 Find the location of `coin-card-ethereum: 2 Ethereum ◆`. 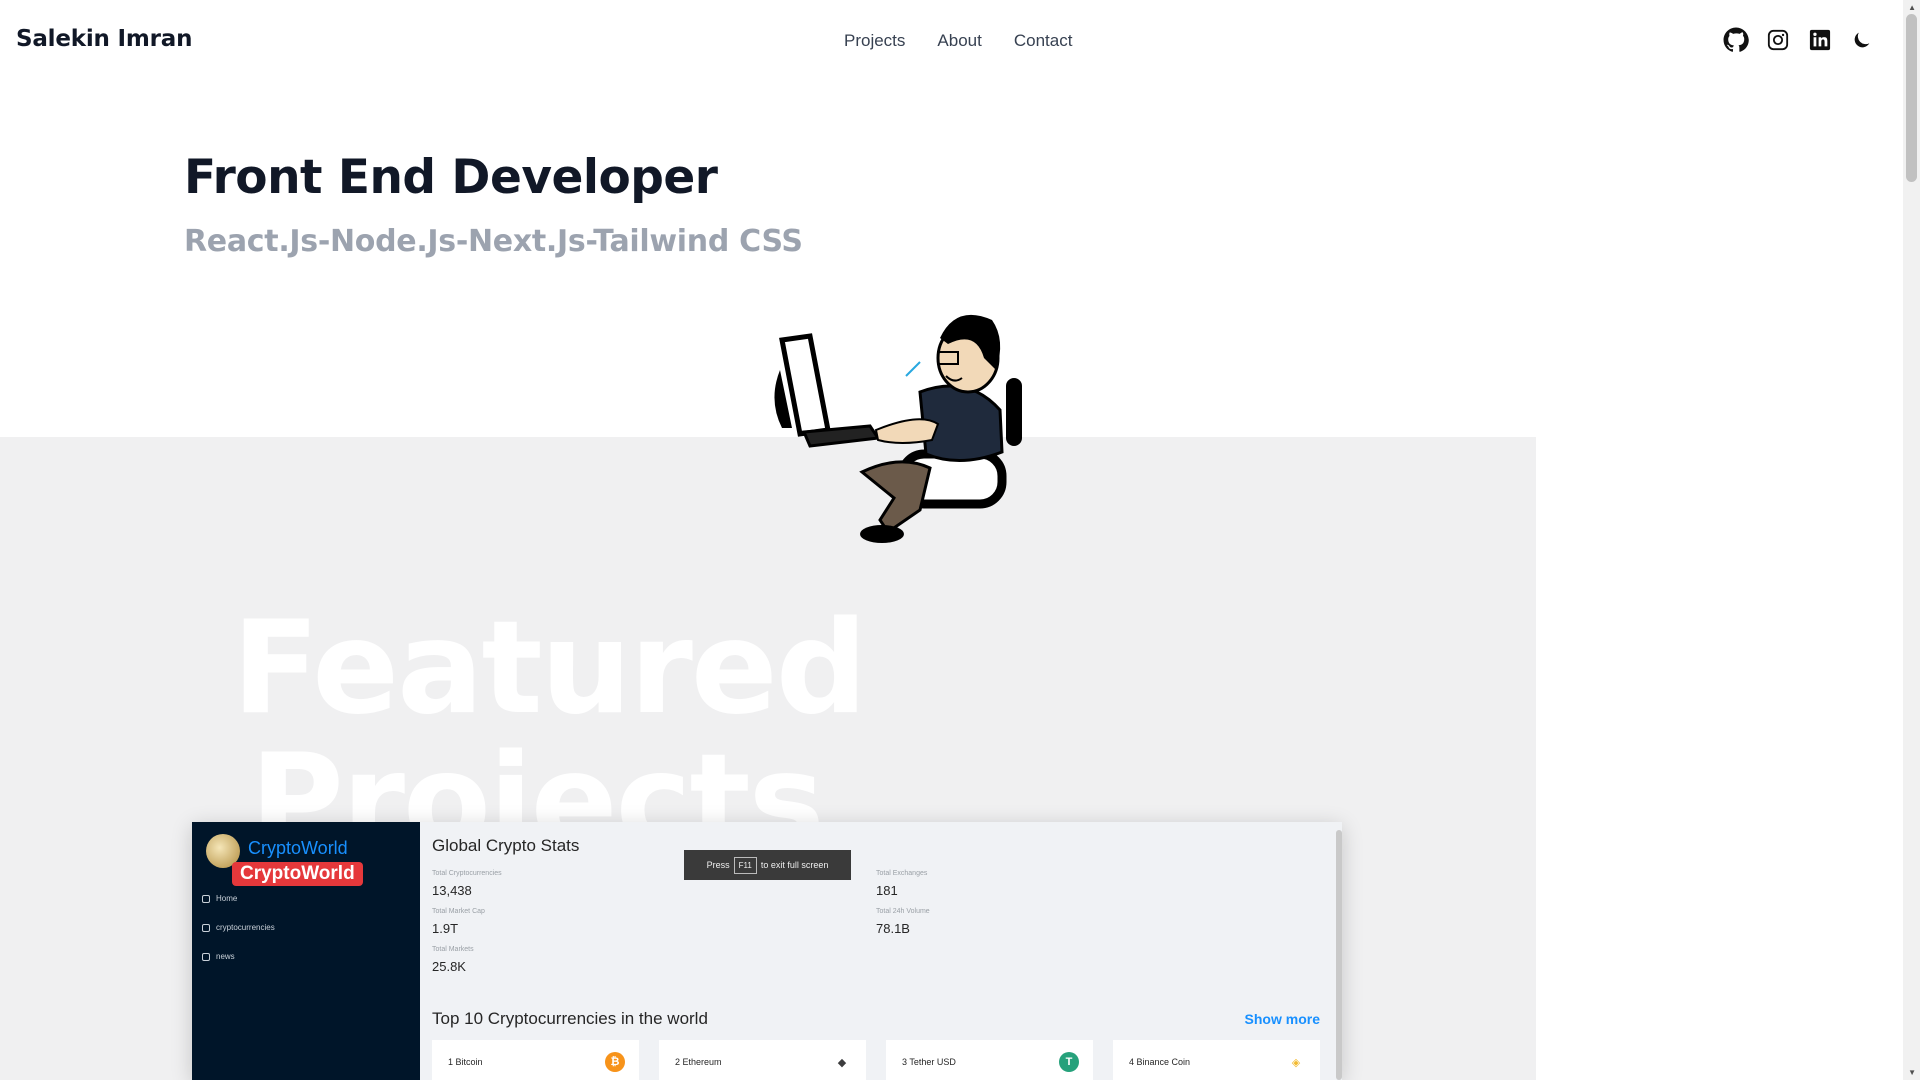

coin-card-ethereum: 2 Ethereum ◆ is located at coordinates (762, 1060).